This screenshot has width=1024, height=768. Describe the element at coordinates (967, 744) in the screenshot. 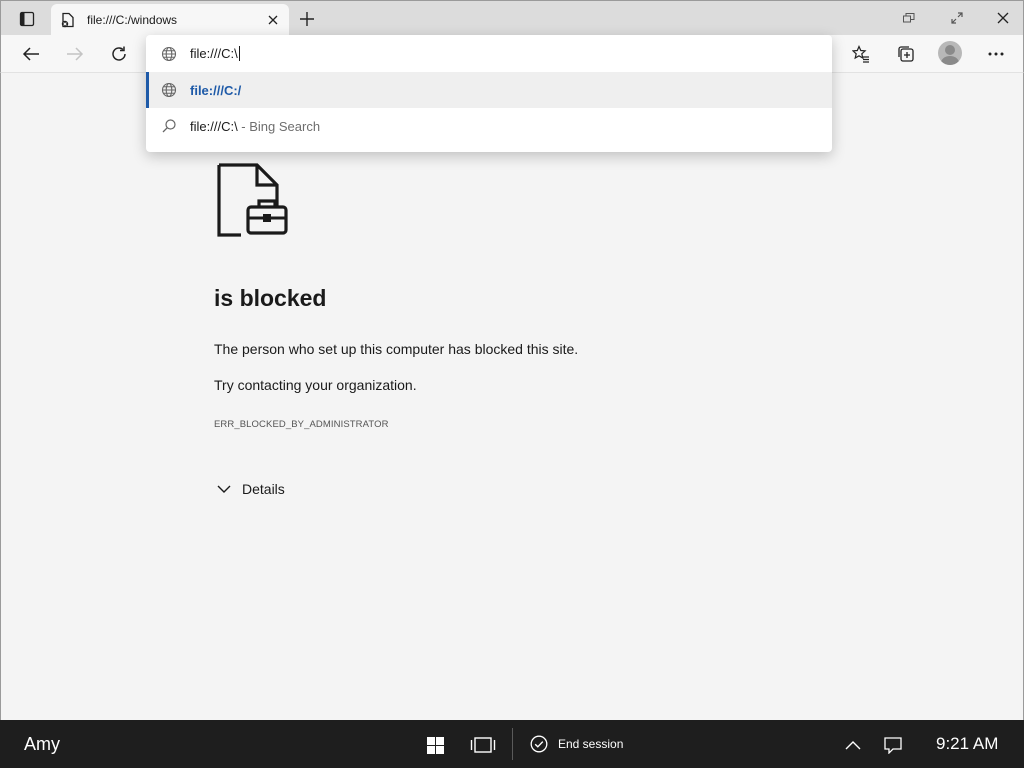

I see `clock: 9:21 AM` at that location.